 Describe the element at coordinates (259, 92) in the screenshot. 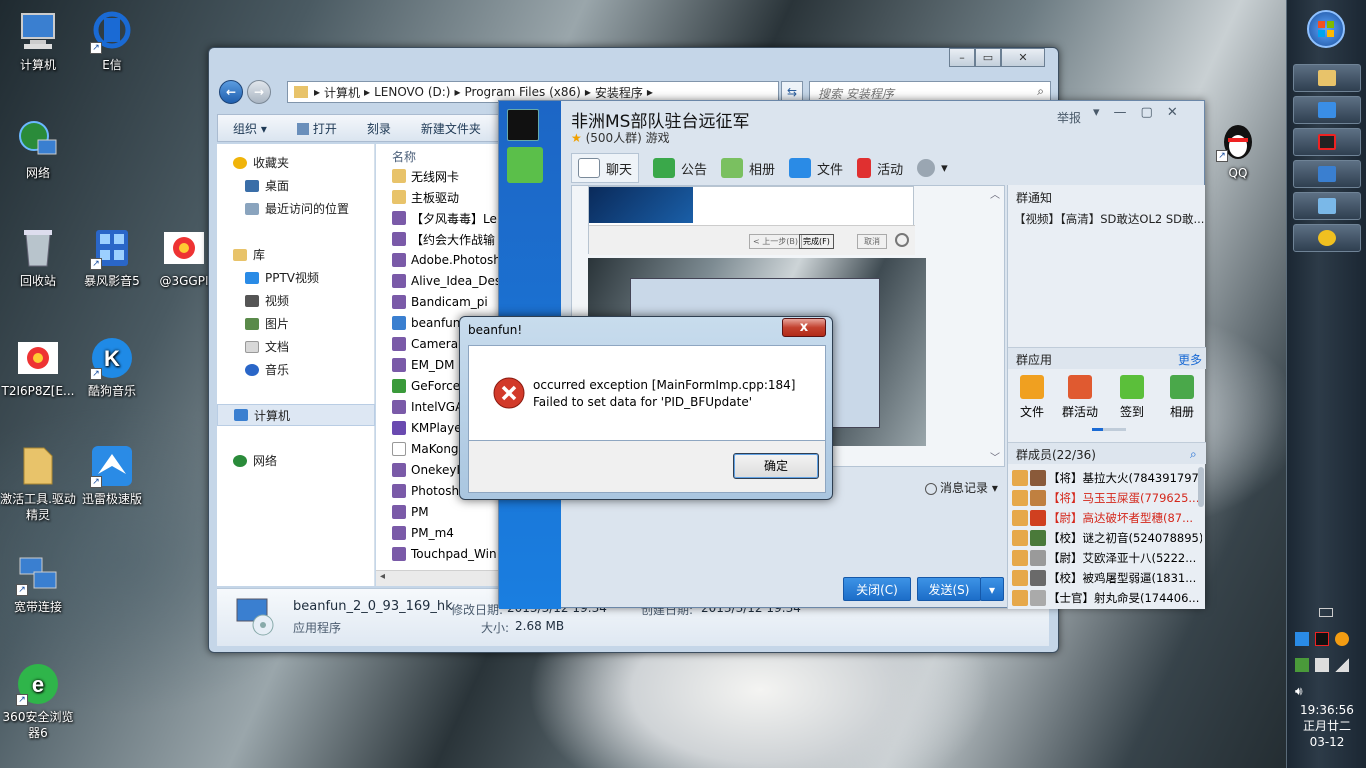

I see `forward-button: →` at that location.